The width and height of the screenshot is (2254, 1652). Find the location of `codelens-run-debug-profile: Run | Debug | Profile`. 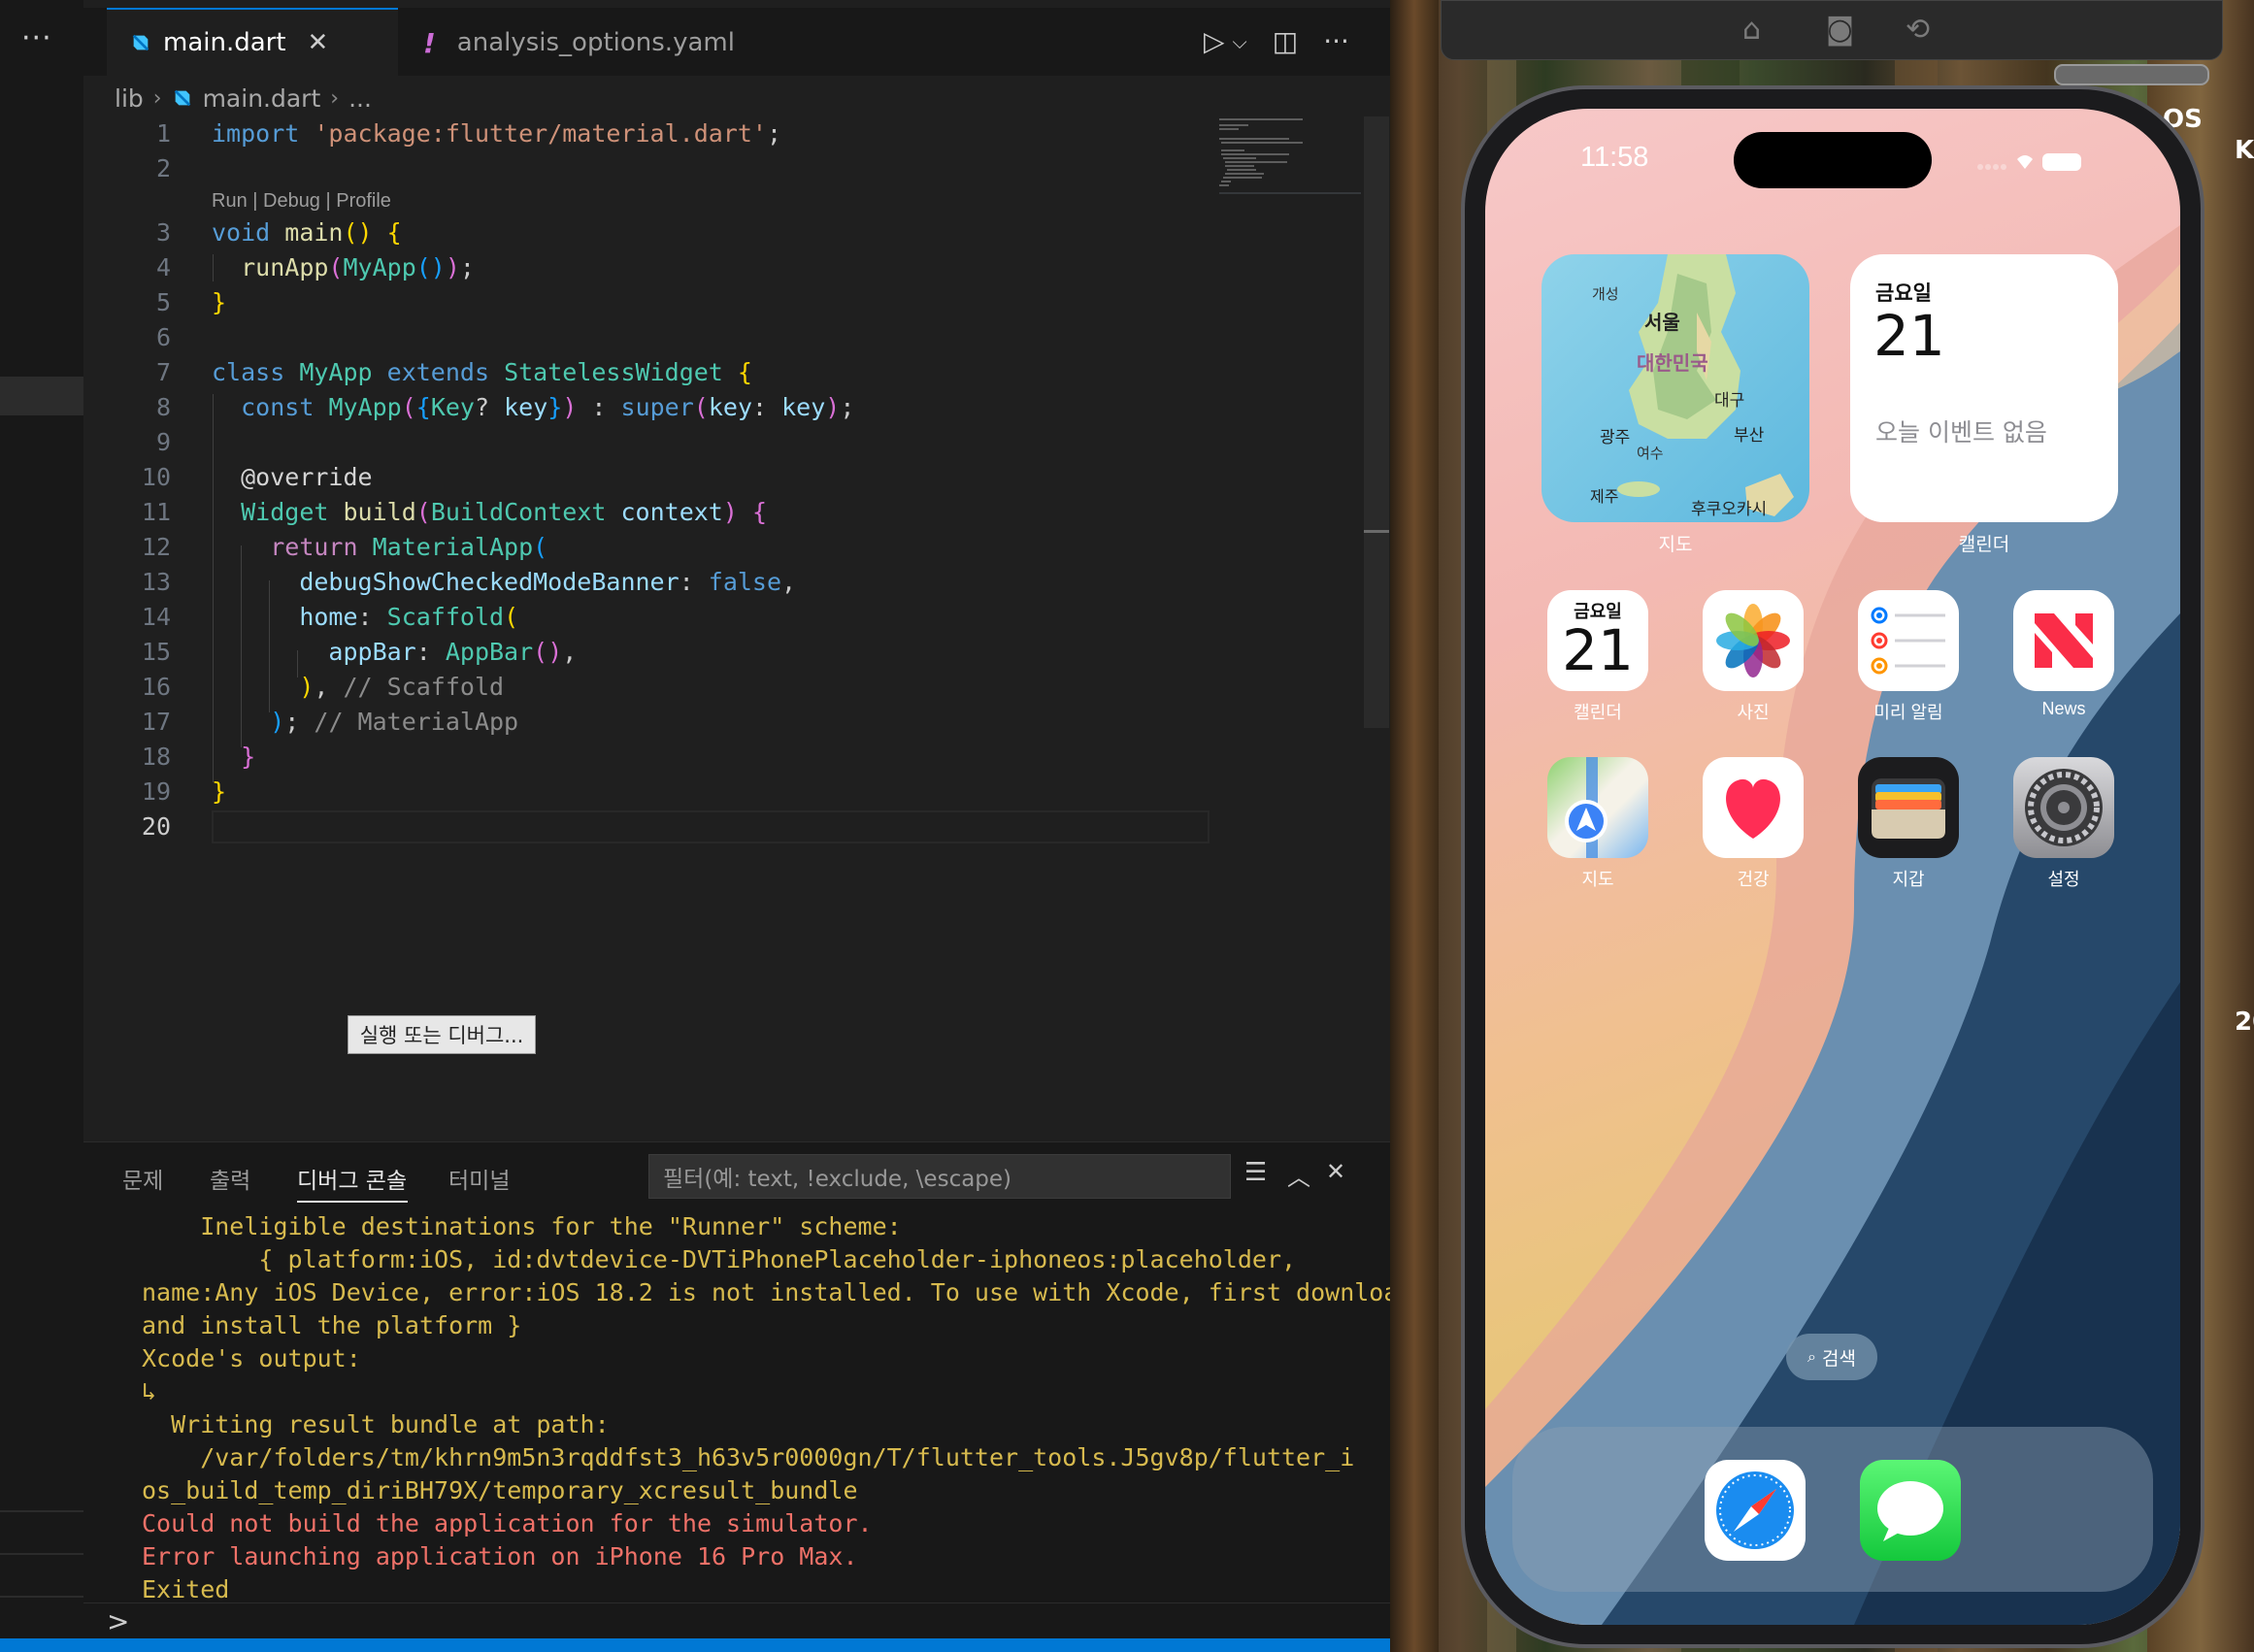

codelens-run-debug-profile: Run | Debug | Profile is located at coordinates (301, 201).